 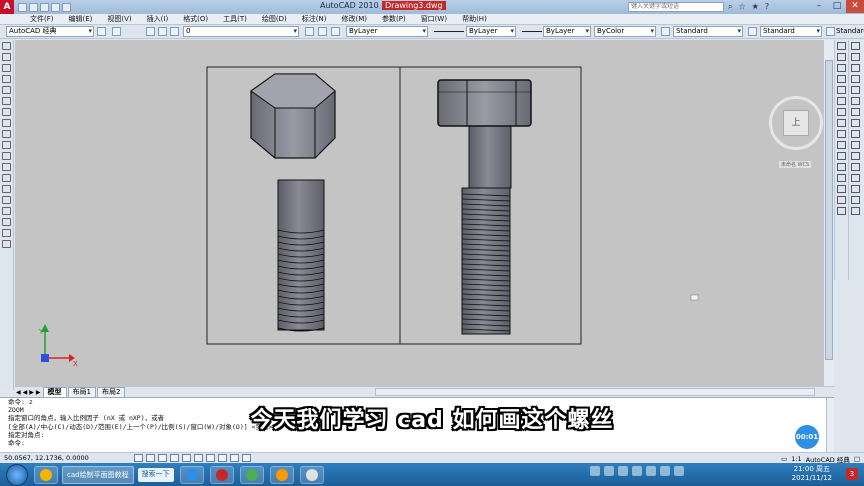 I want to click on text-style-select: Standard, so click(x=708, y=31).